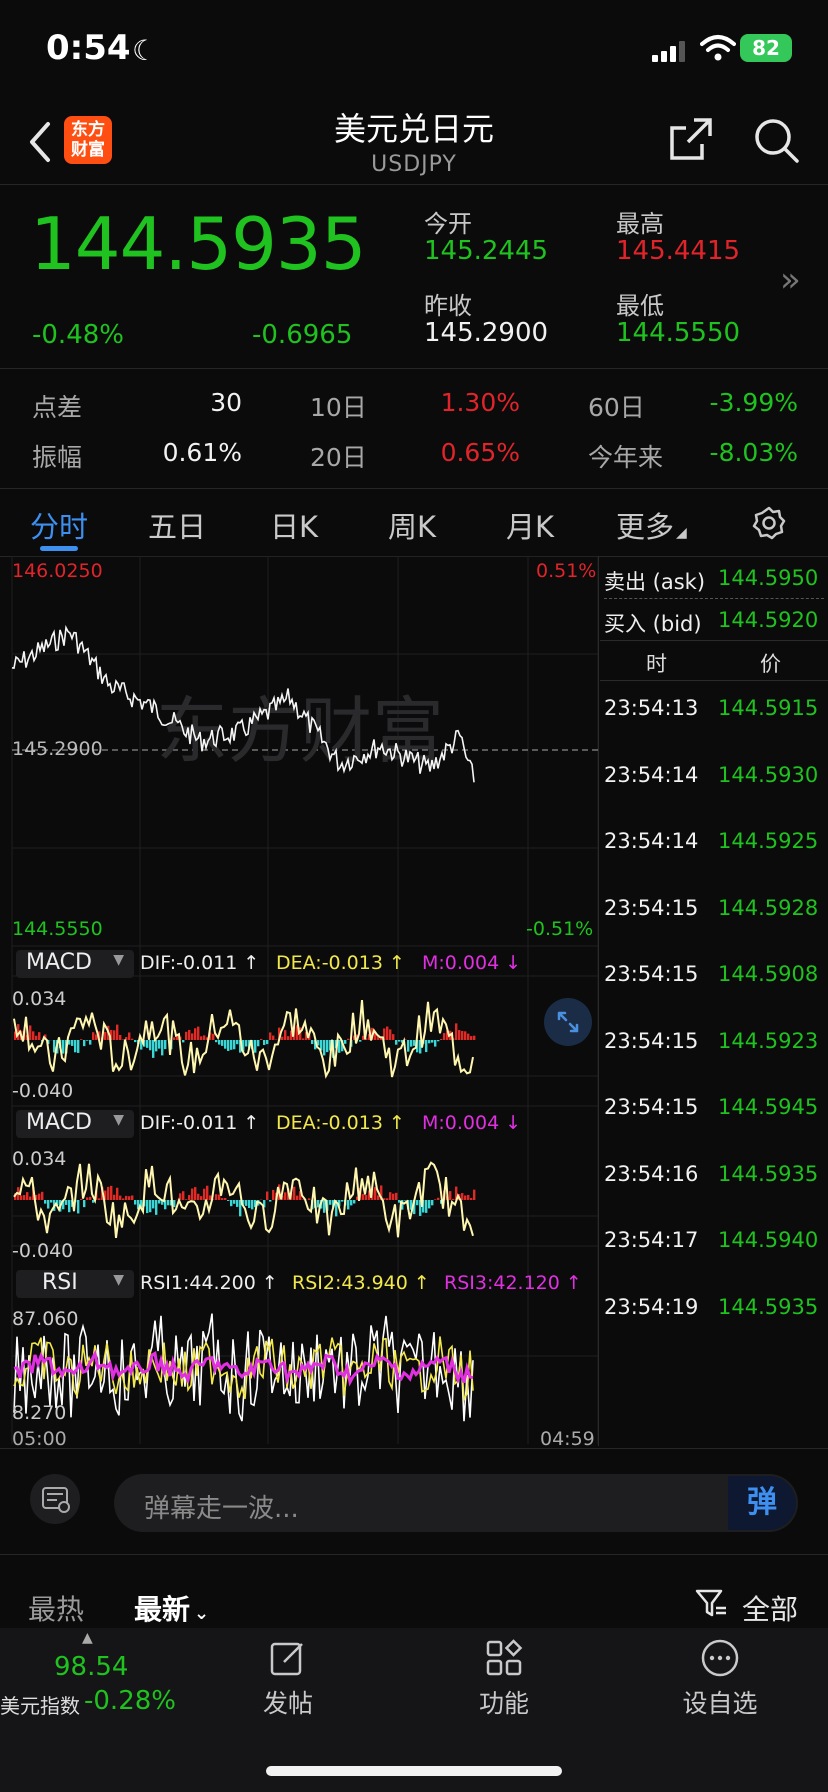 This screenshot has height=1792, width=828. I want to click on comment-icon, so click(55, 1499).